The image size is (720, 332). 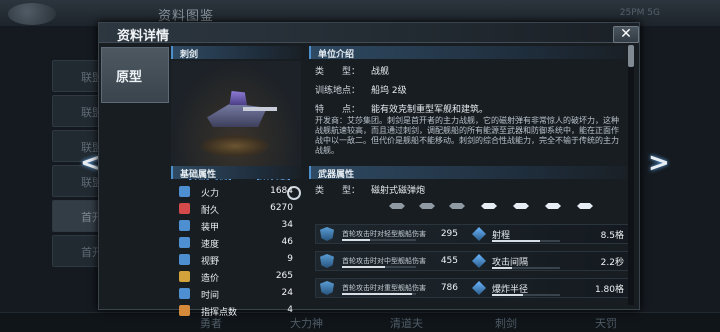 I want to click on status-text: 25PM 5G, so click(x=639, y=13).